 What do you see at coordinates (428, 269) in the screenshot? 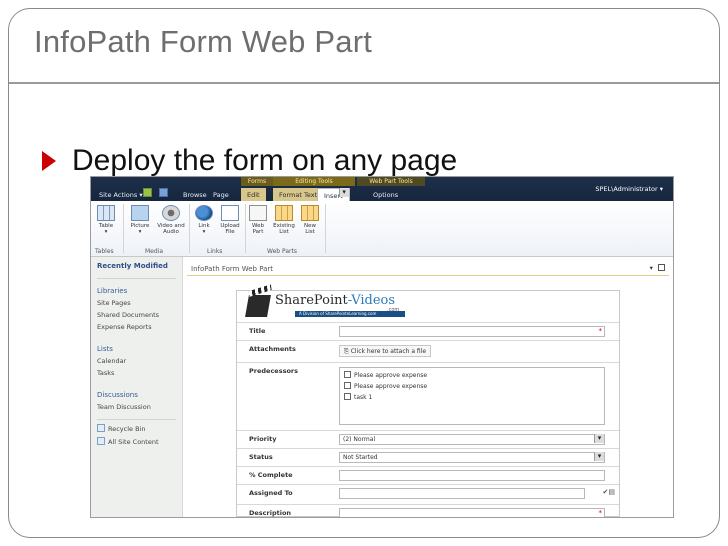
I see `webpart-title-bar: InfoPath Form Web Part ▾` at bounding box center [428, 269].